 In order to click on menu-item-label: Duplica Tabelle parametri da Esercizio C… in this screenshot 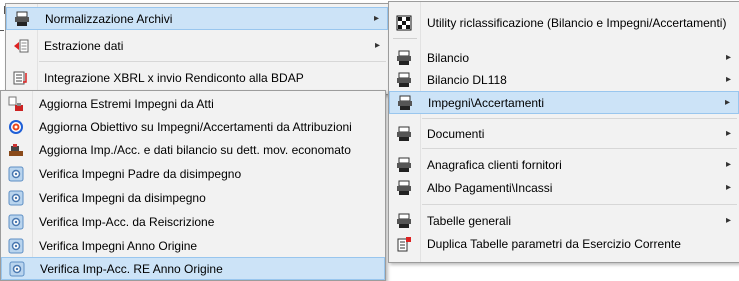, I will do `click(554, 243)`.